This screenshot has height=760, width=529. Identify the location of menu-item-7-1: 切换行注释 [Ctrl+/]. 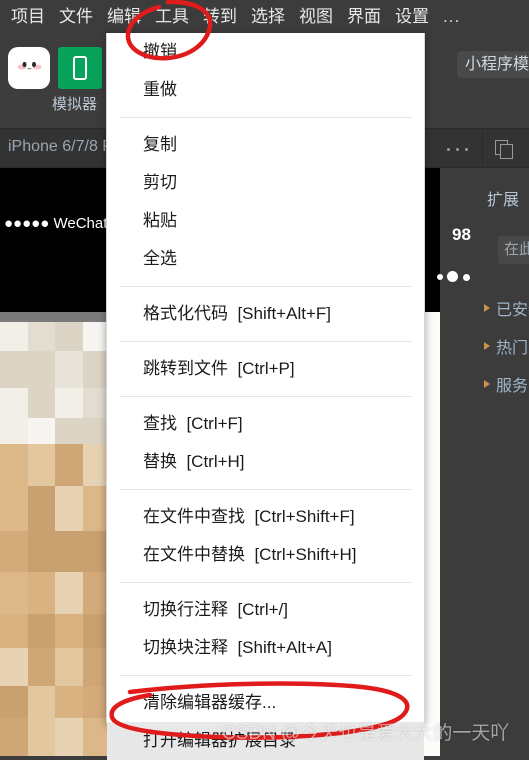
(265, 610).